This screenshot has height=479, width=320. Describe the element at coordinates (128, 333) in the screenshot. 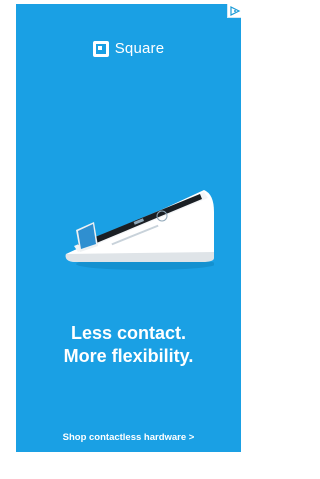

I see `headline-line-1: Less contact.` at that location.